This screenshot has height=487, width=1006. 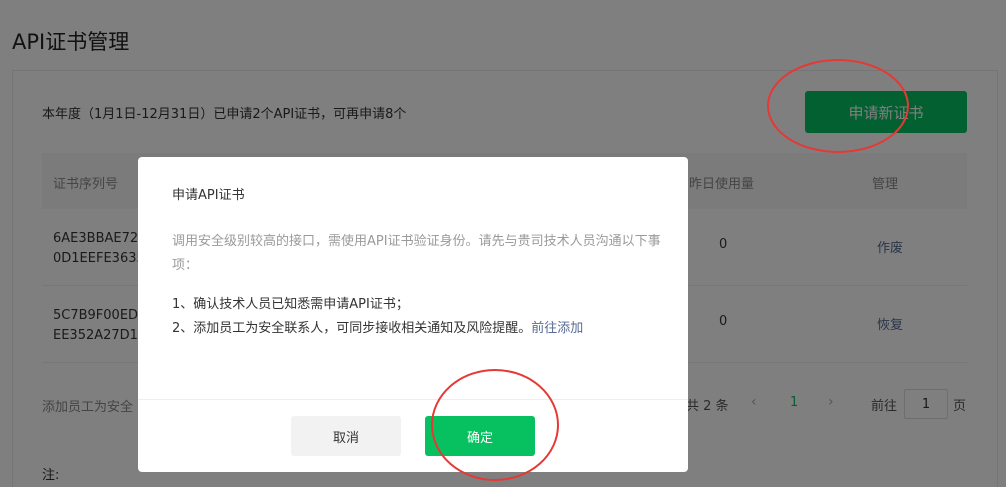 What do you see at coordinates (290, 304) in the screenshot?
I see `dialog-item: 1、确认技术人员已知悉需申请API证书；` at bounding box center [290, 304].